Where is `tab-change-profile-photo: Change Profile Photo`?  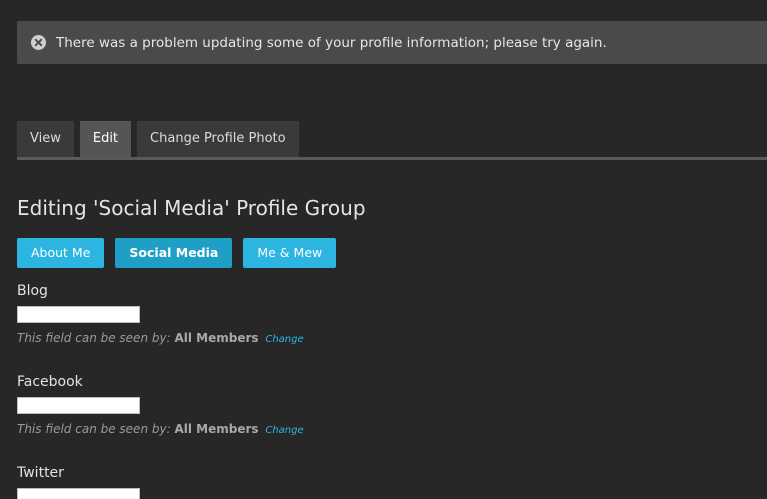
tab-change-profile-photo: Change Profile Photo is located at coordinates (218, 139).